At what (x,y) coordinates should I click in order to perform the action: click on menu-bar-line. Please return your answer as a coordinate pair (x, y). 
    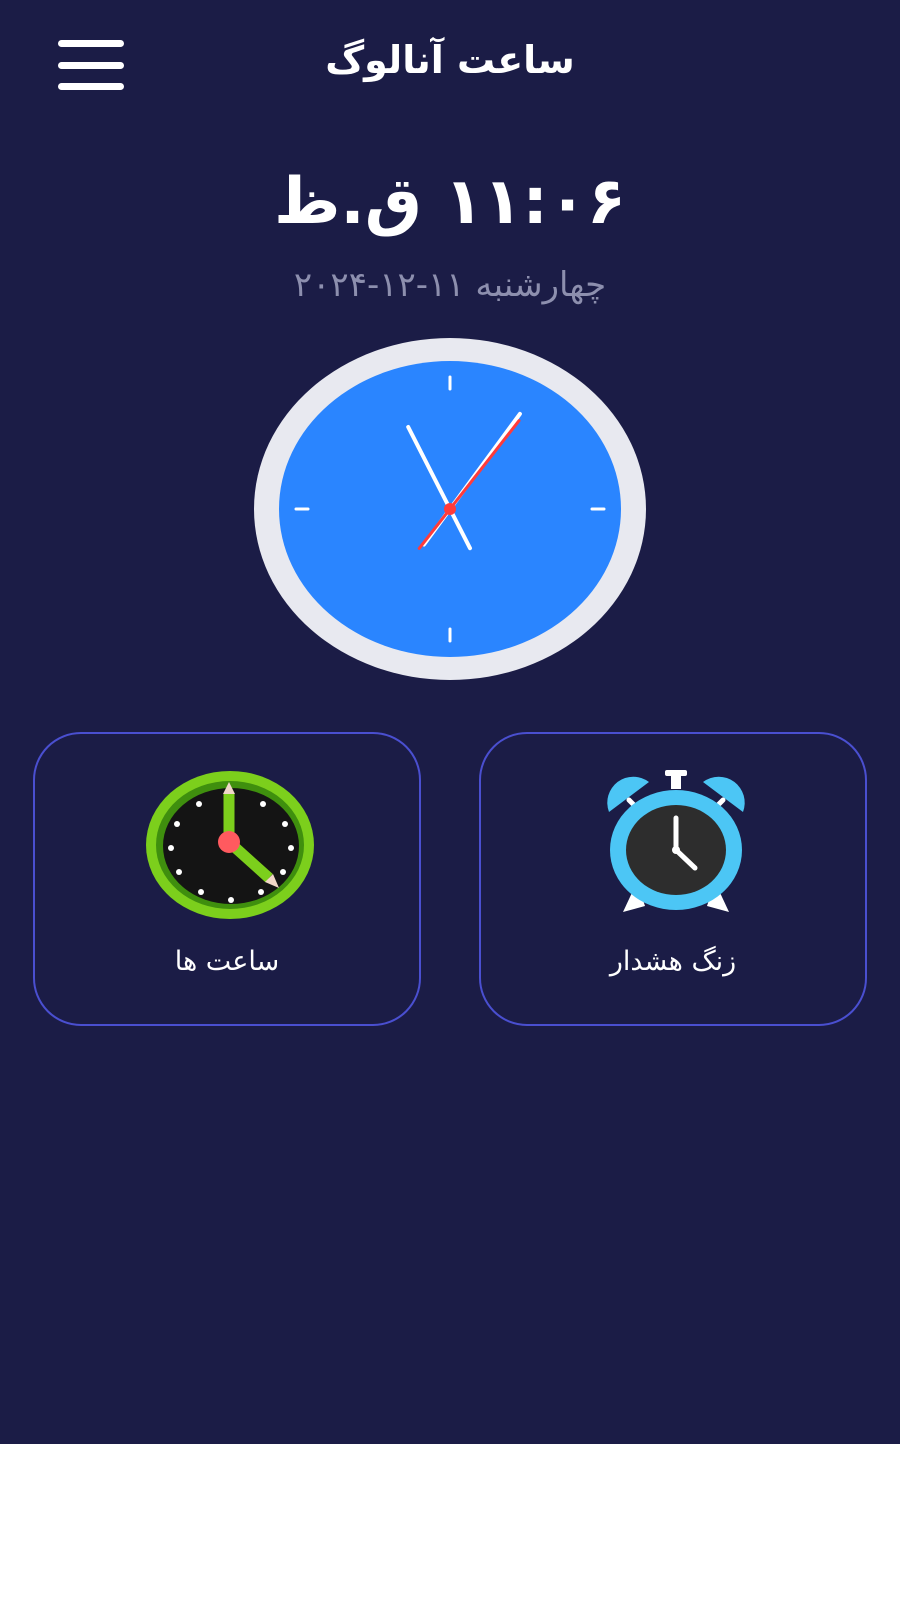
    Looking at the image, I should click on (91, 86).